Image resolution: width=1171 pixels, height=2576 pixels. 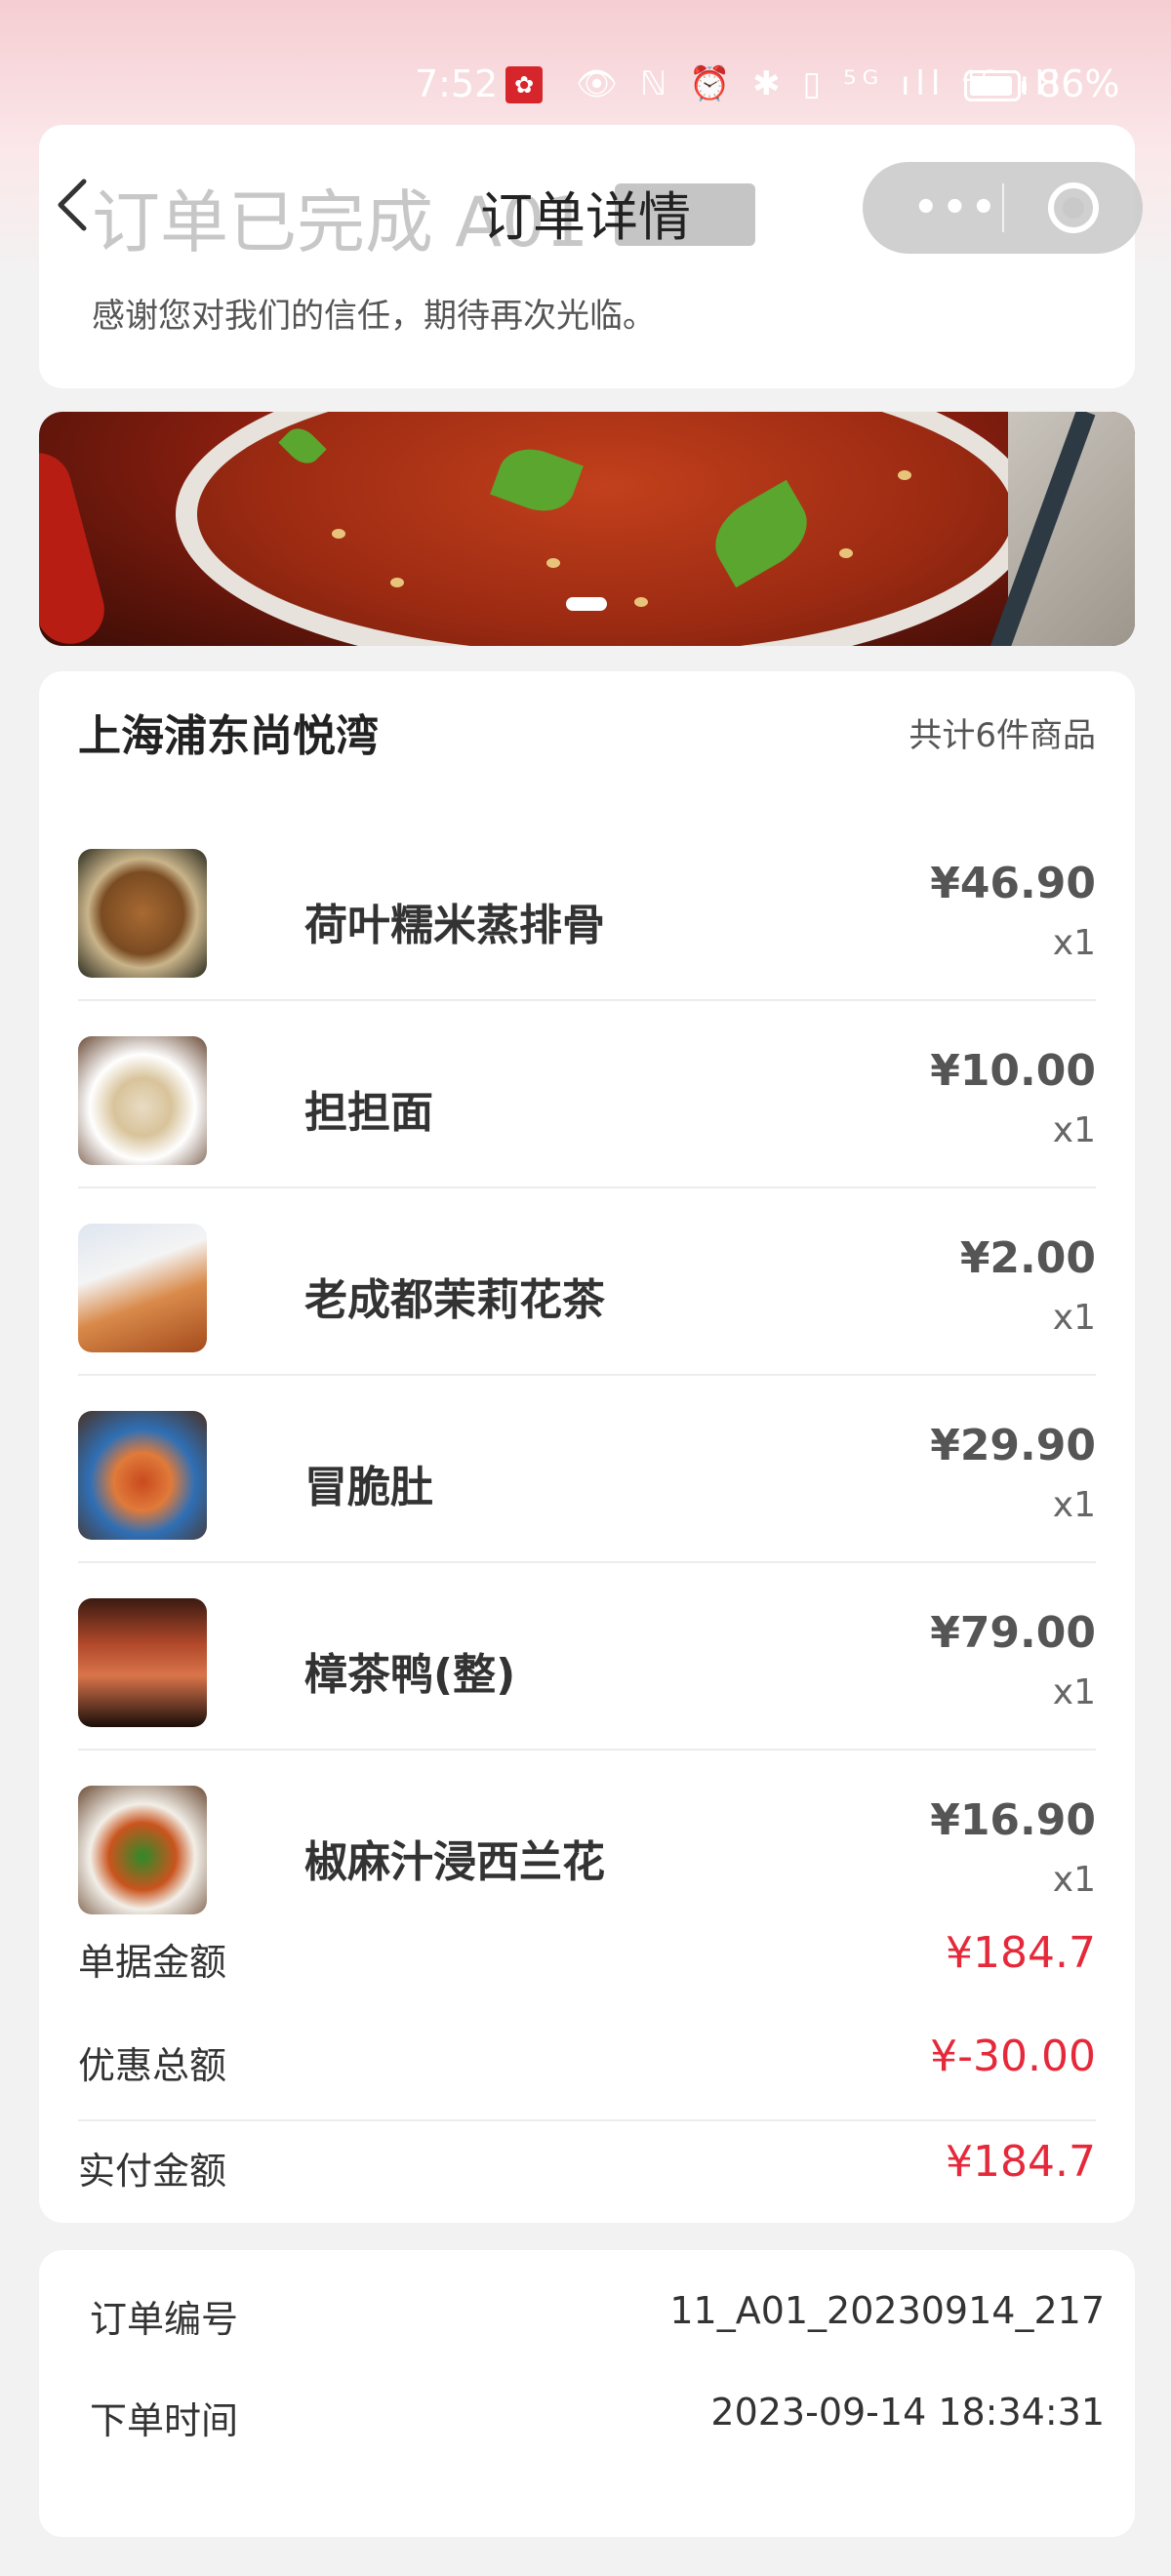 I want to click on paid-amount-value: ¥184.7, so click(x=1021, y=2162).